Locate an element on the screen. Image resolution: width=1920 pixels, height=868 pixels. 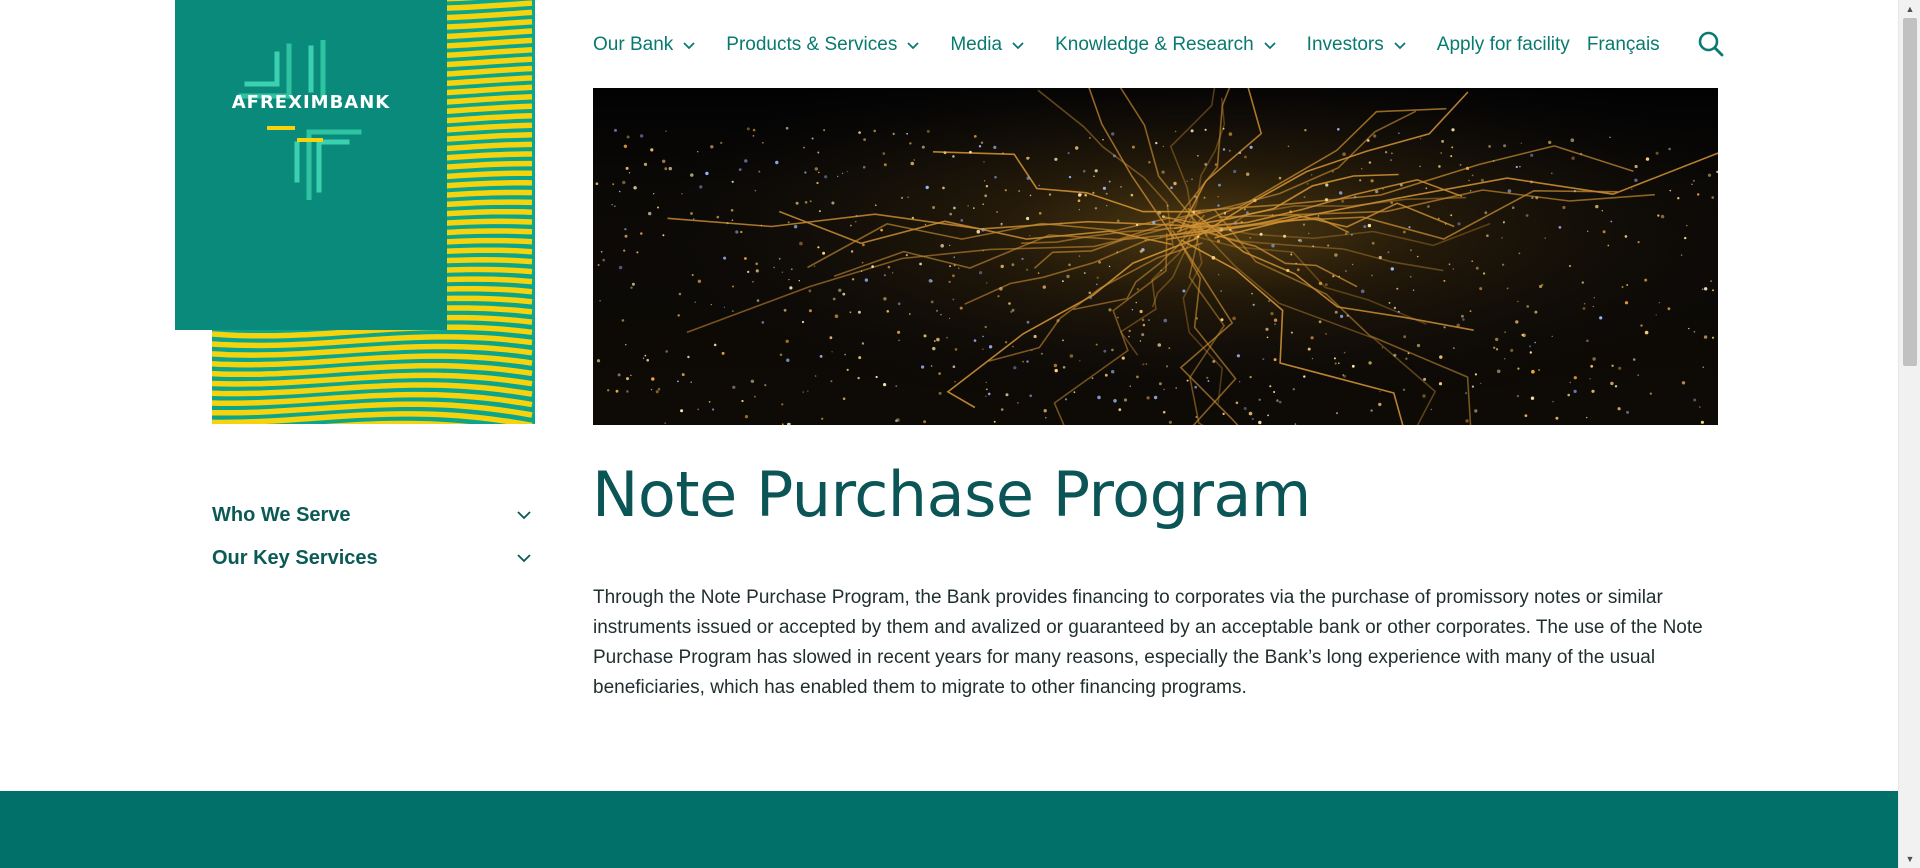
footer-band is located at coordinates (949, 829).